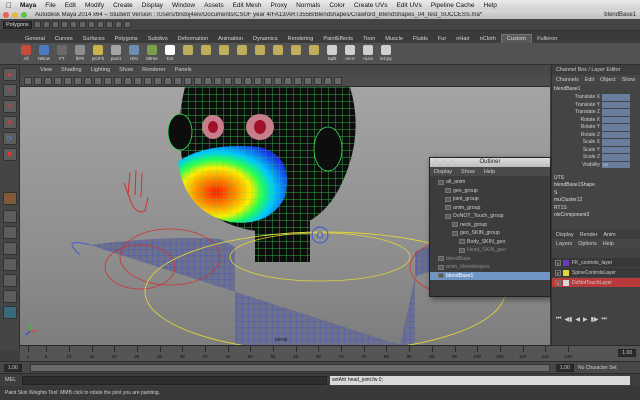 The image size is (640, 400). What do you see at coordinates (9, 232) in the screenshot?
I see `four-view-layout-icon` at bounding box center [9, 232].